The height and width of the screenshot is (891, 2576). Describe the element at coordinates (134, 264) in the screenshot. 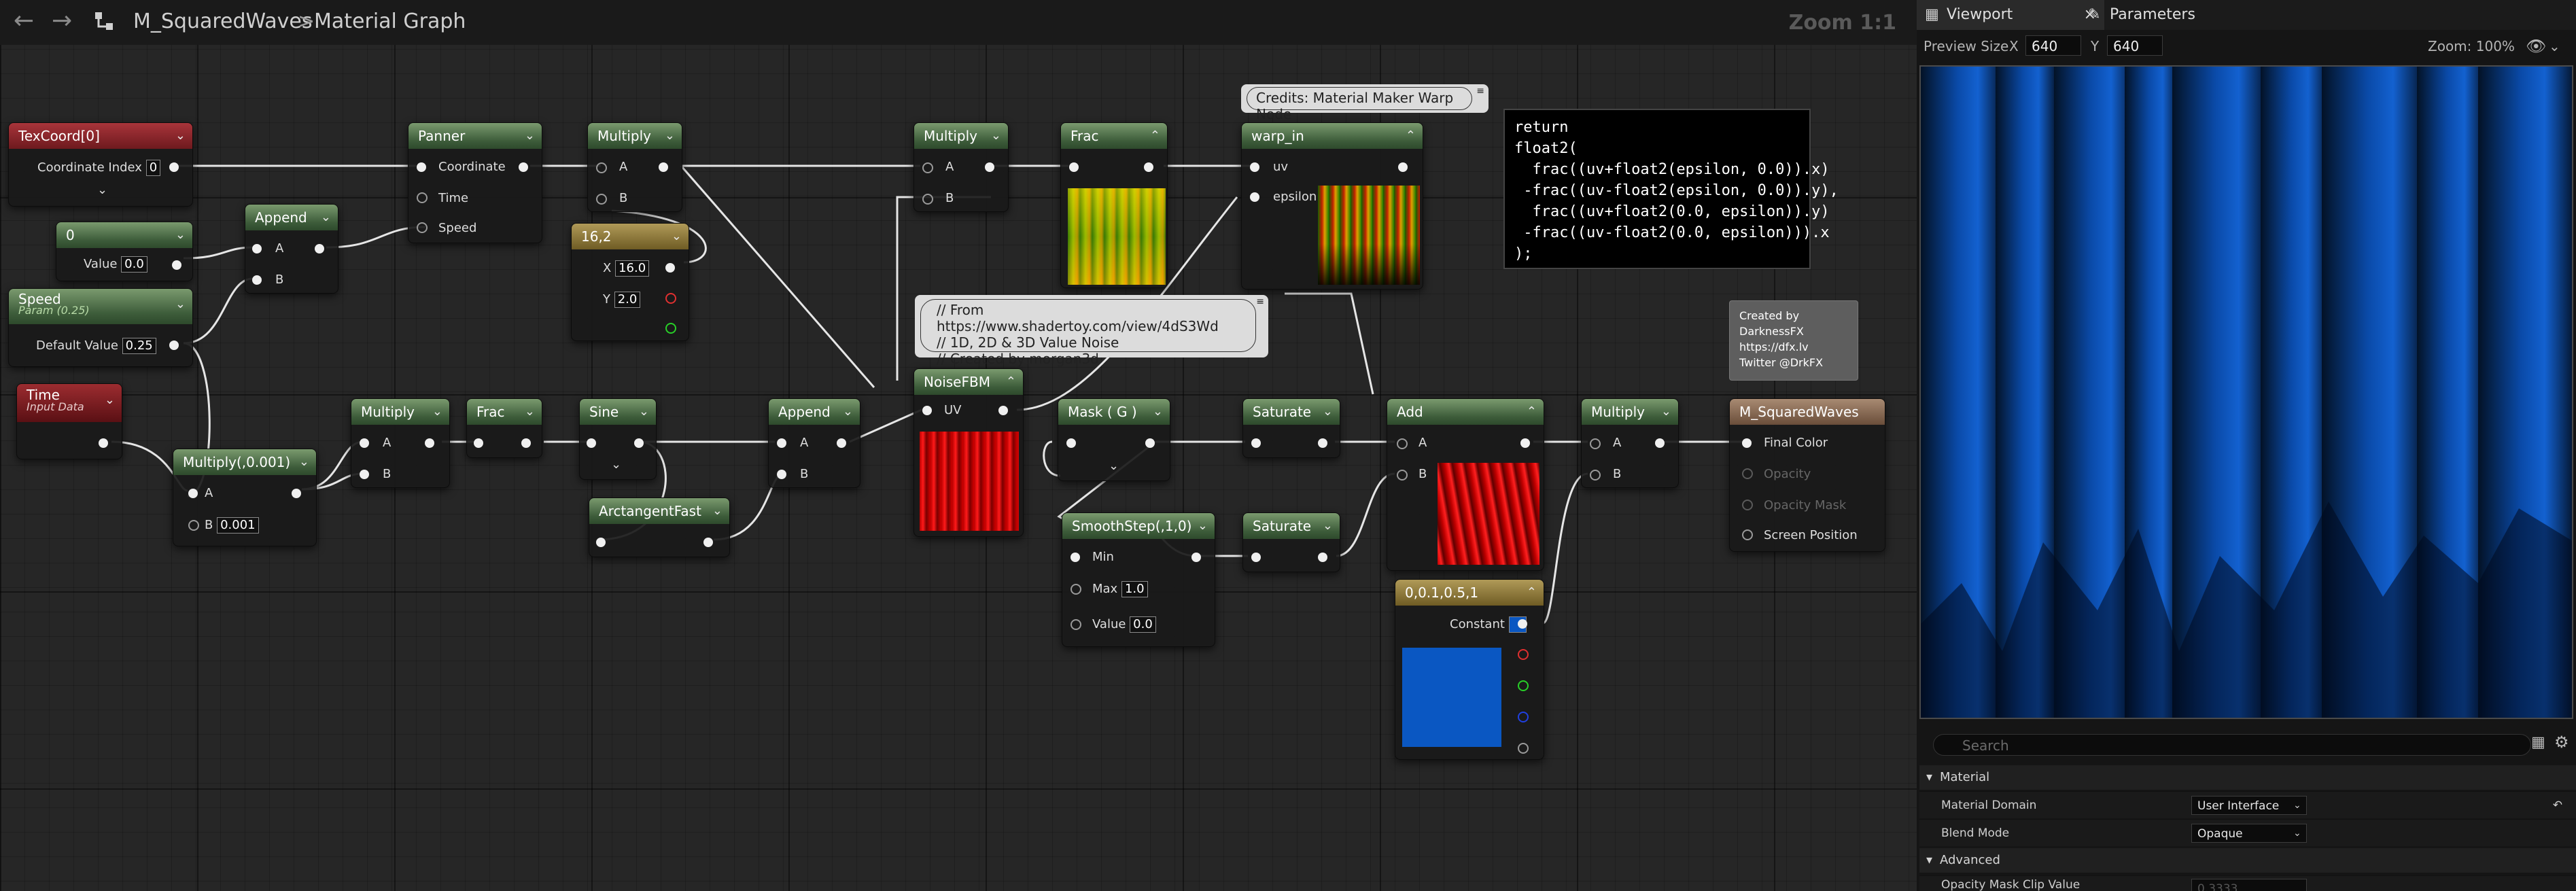

I see `value-field: 0.0` at that location.